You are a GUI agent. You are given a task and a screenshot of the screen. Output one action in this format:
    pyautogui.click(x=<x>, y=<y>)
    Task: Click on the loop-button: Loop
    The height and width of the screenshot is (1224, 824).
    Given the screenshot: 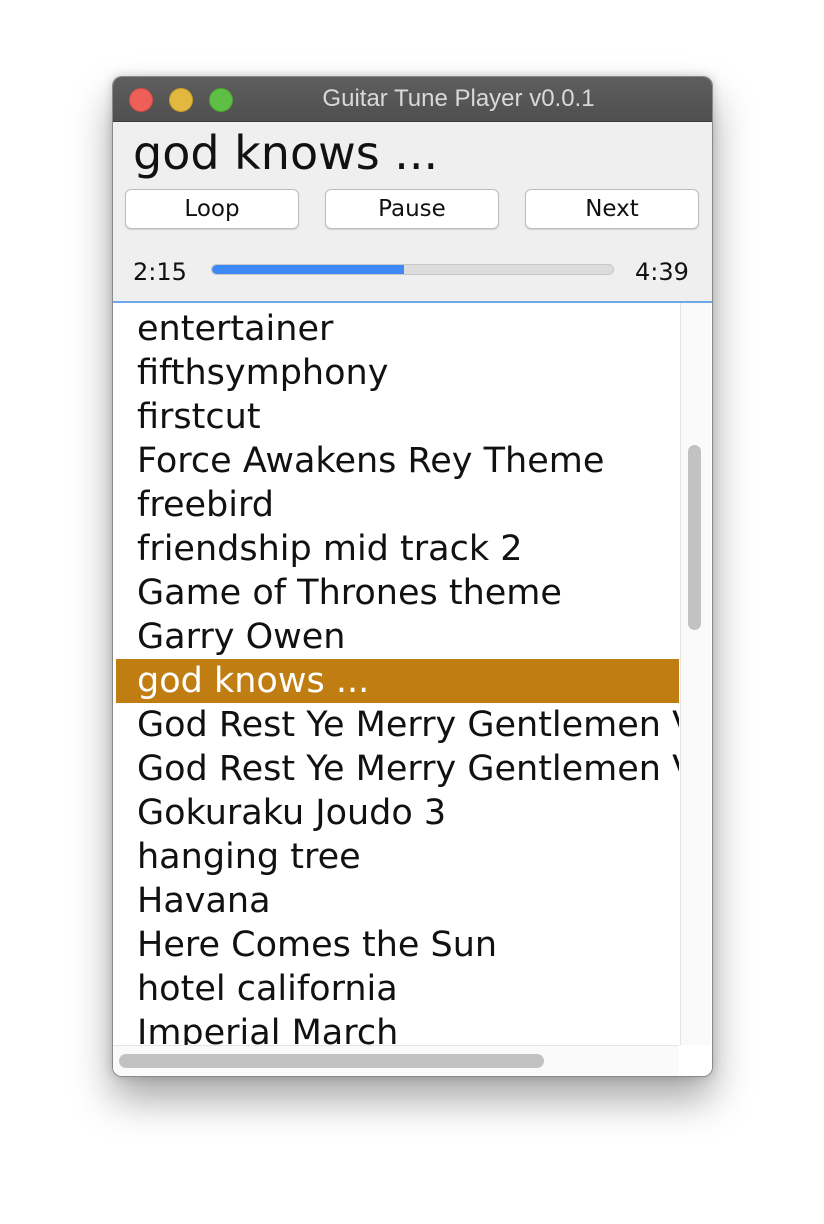 What is the action you would take?
    pyautogui.click(x=212, y=209)
    